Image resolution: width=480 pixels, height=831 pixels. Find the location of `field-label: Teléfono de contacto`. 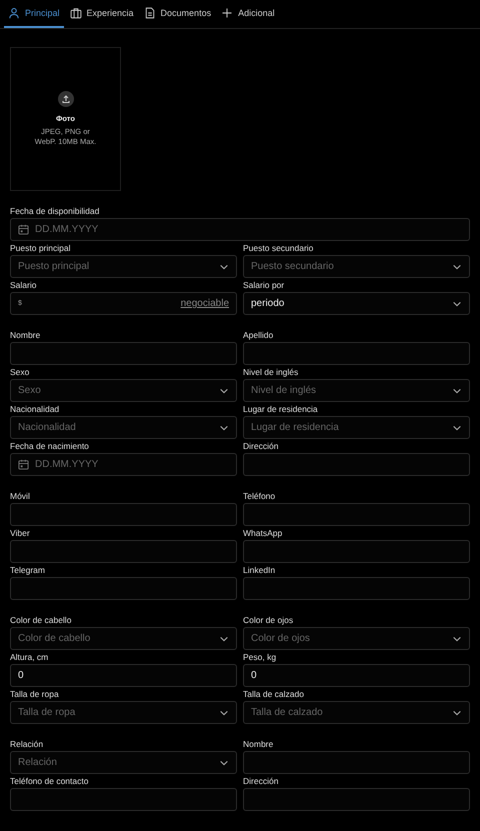

field-label: Teléfono de contacto is located at coordinates (50, 781).